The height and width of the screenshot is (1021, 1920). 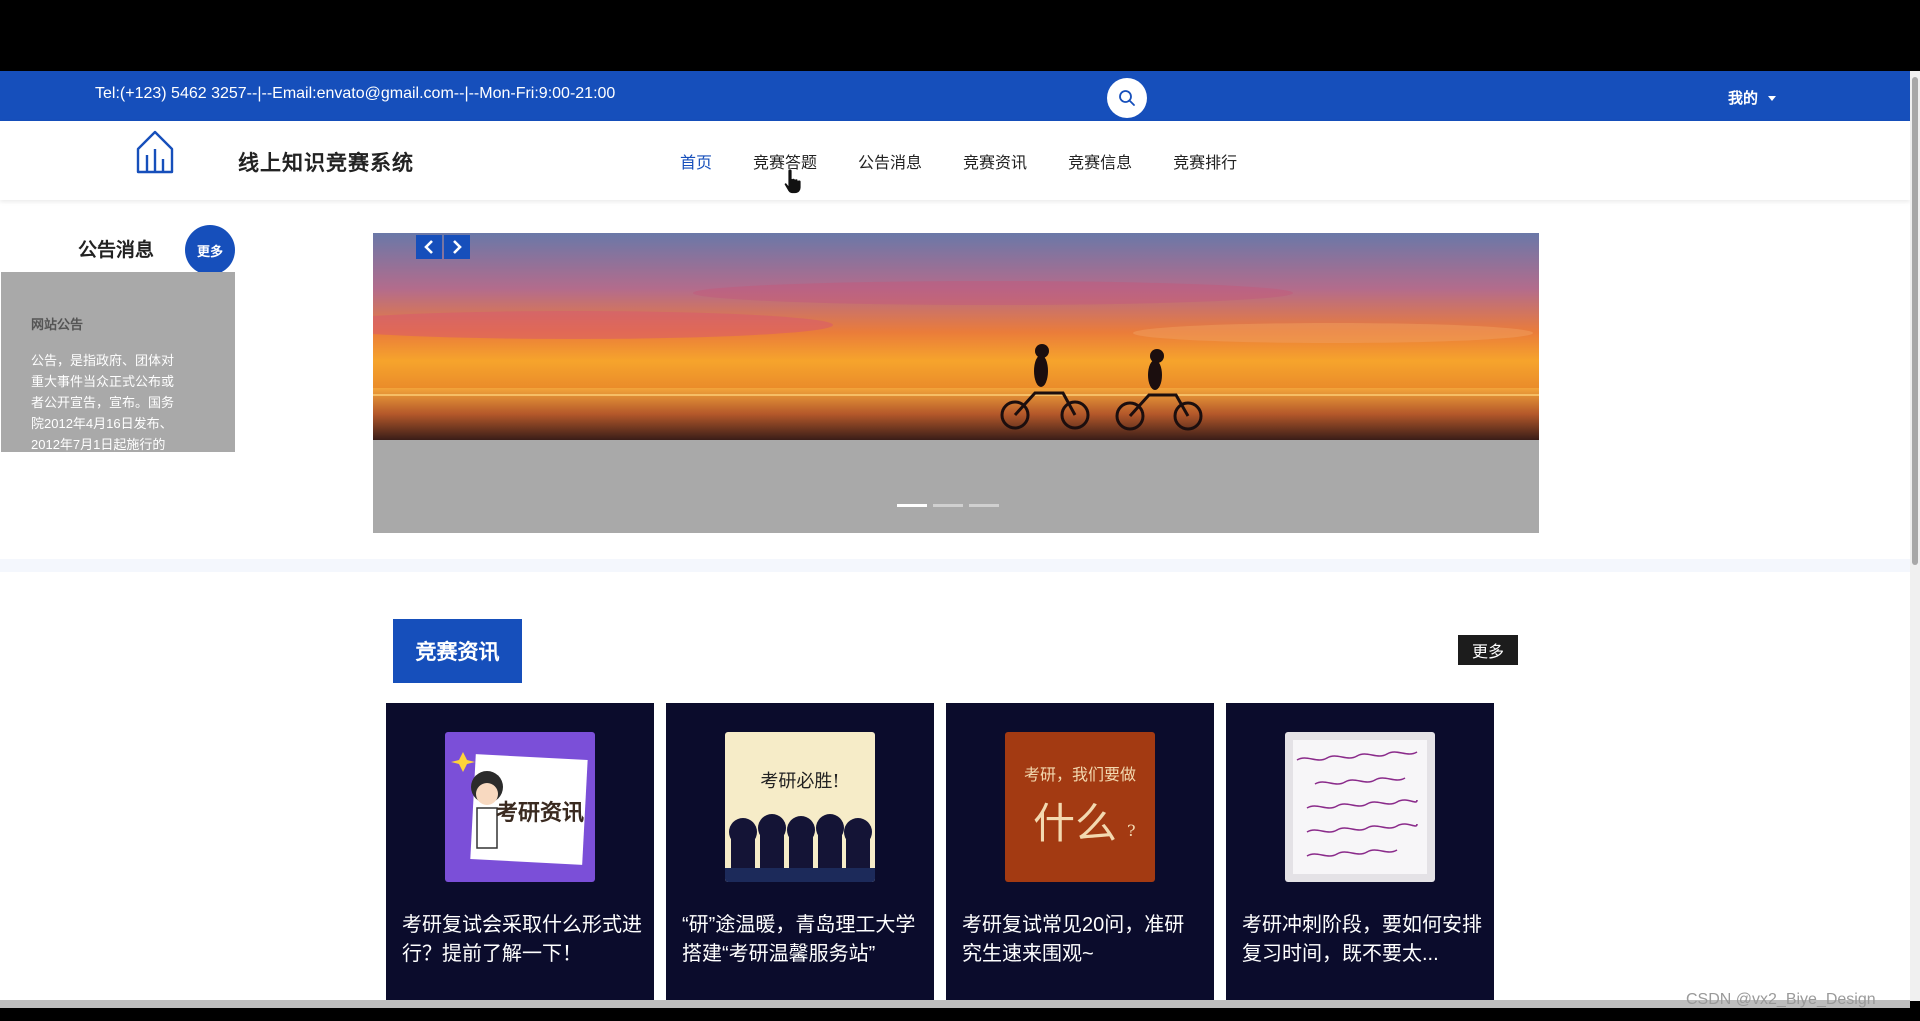 I want to click on news-more-button: 更多, so click(x=1488, y=650).